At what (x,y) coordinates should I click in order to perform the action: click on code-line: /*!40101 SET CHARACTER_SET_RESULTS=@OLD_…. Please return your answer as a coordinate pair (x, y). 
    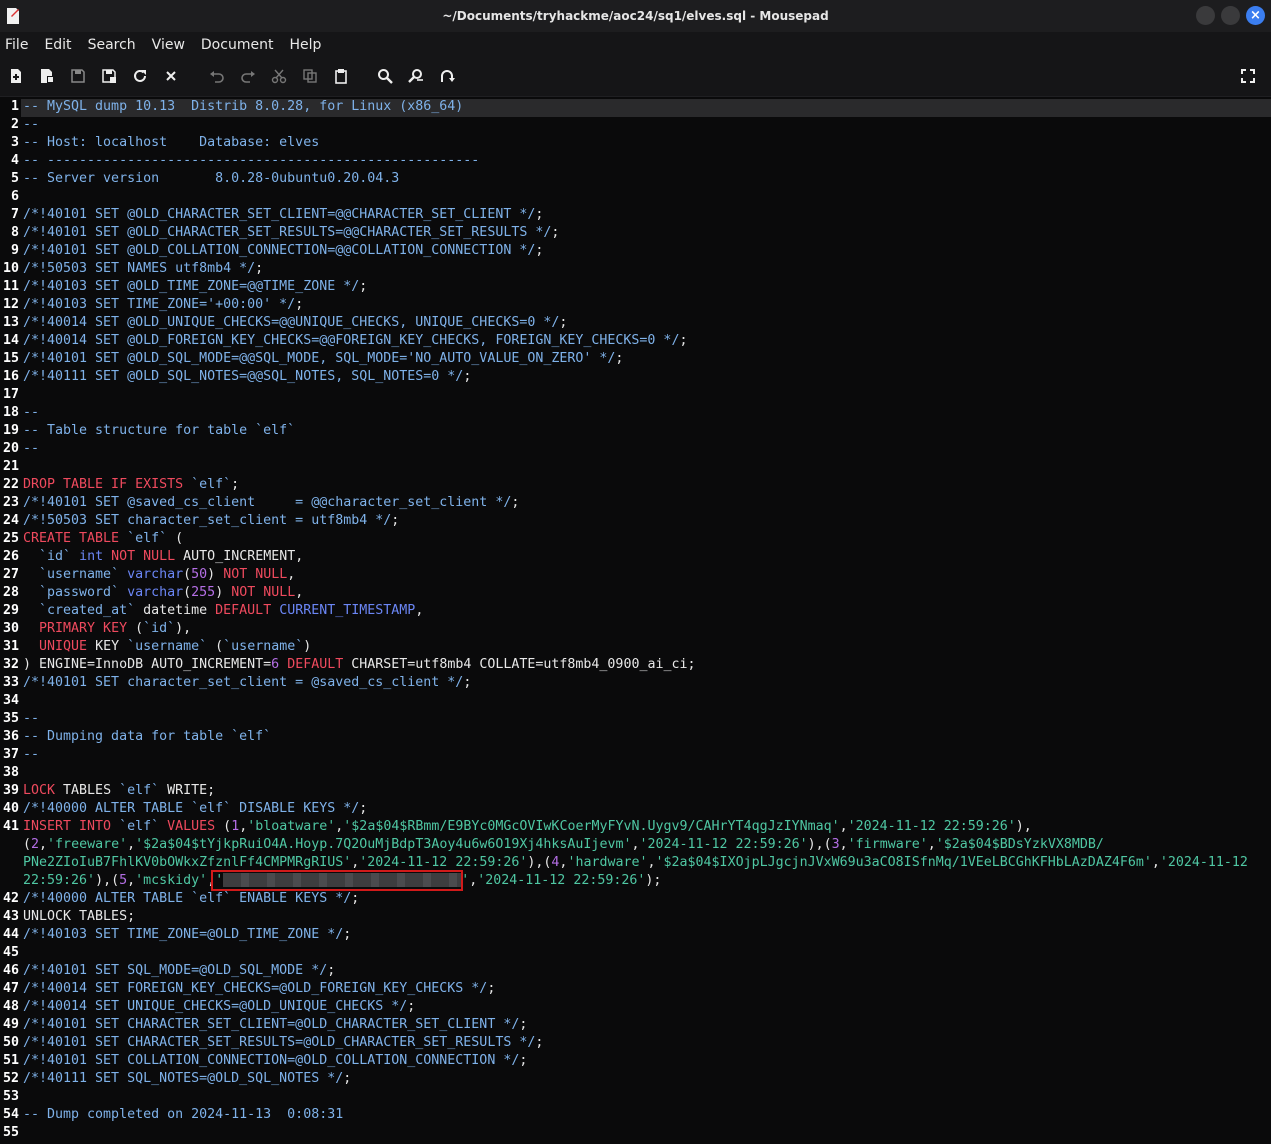
    Looking at the image, I should click on (283, 1042).